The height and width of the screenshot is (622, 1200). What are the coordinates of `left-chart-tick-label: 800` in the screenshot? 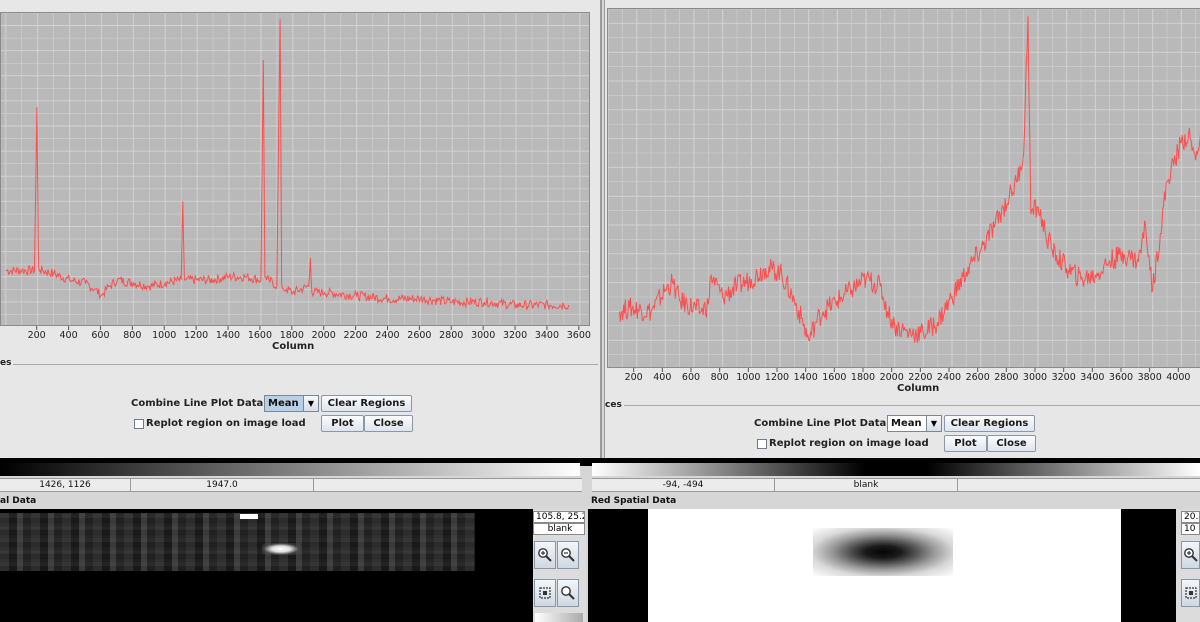 It's located at (132, 335).